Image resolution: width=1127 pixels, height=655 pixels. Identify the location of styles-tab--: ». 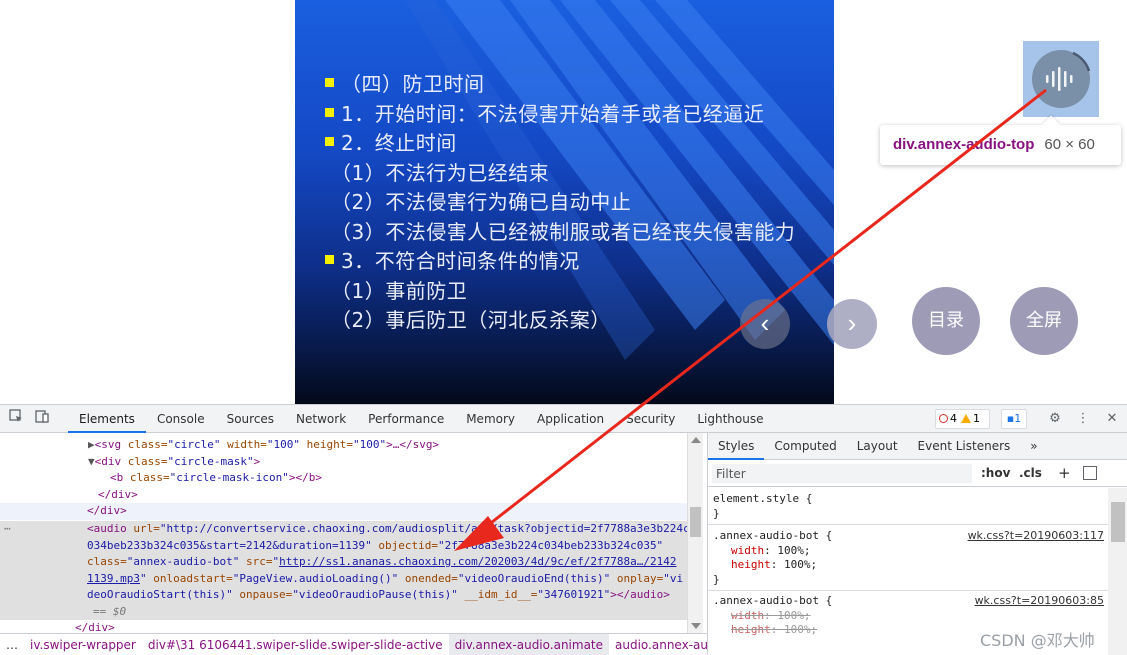
(1033, 446).